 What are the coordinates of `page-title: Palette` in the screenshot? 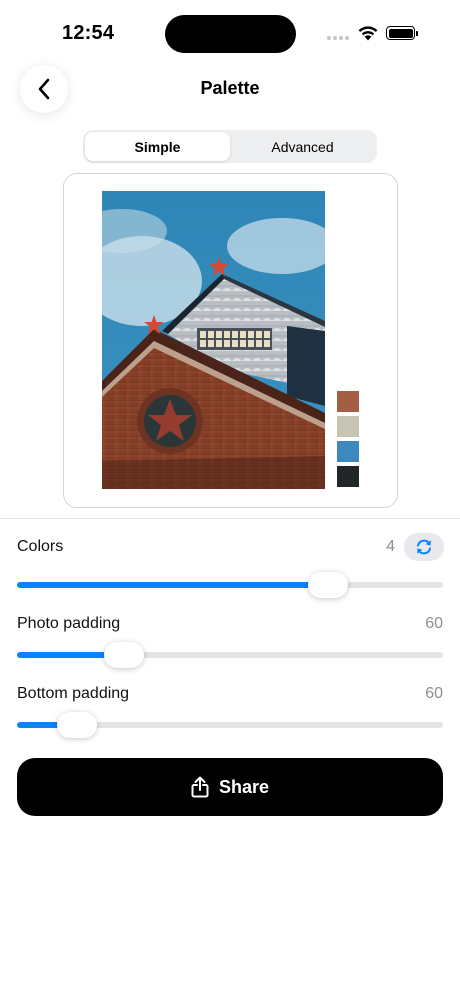 It's located at (230, 88).